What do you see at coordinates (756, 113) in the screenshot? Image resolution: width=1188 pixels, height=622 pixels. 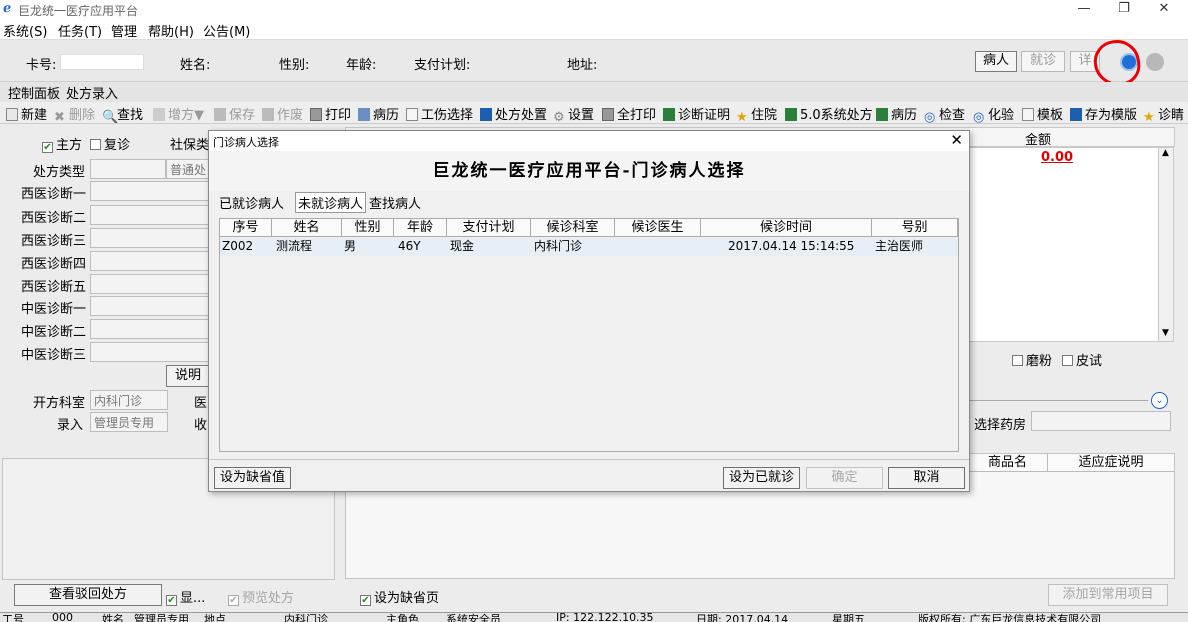 I see `hospitalize-button: ★ 住院` at bounding box center [756, 113].